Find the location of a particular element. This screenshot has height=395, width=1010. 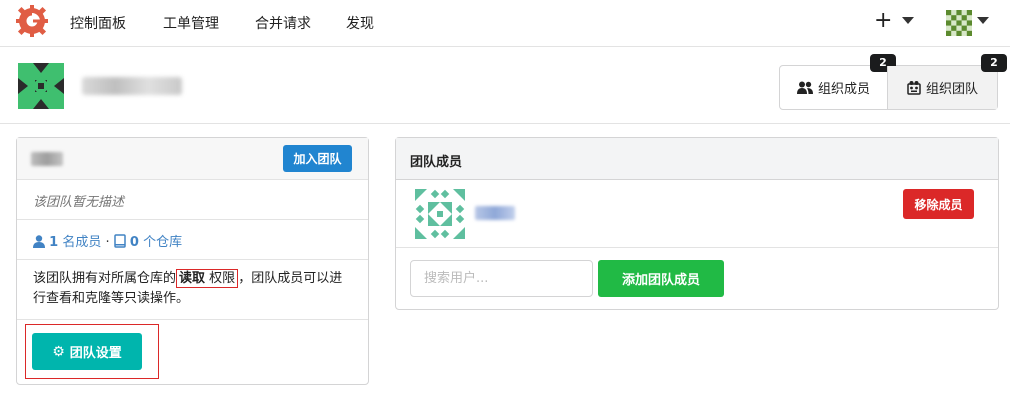

org-tabs: 组织成员 2 组织团队 2 is located at coordinates (893, 82).